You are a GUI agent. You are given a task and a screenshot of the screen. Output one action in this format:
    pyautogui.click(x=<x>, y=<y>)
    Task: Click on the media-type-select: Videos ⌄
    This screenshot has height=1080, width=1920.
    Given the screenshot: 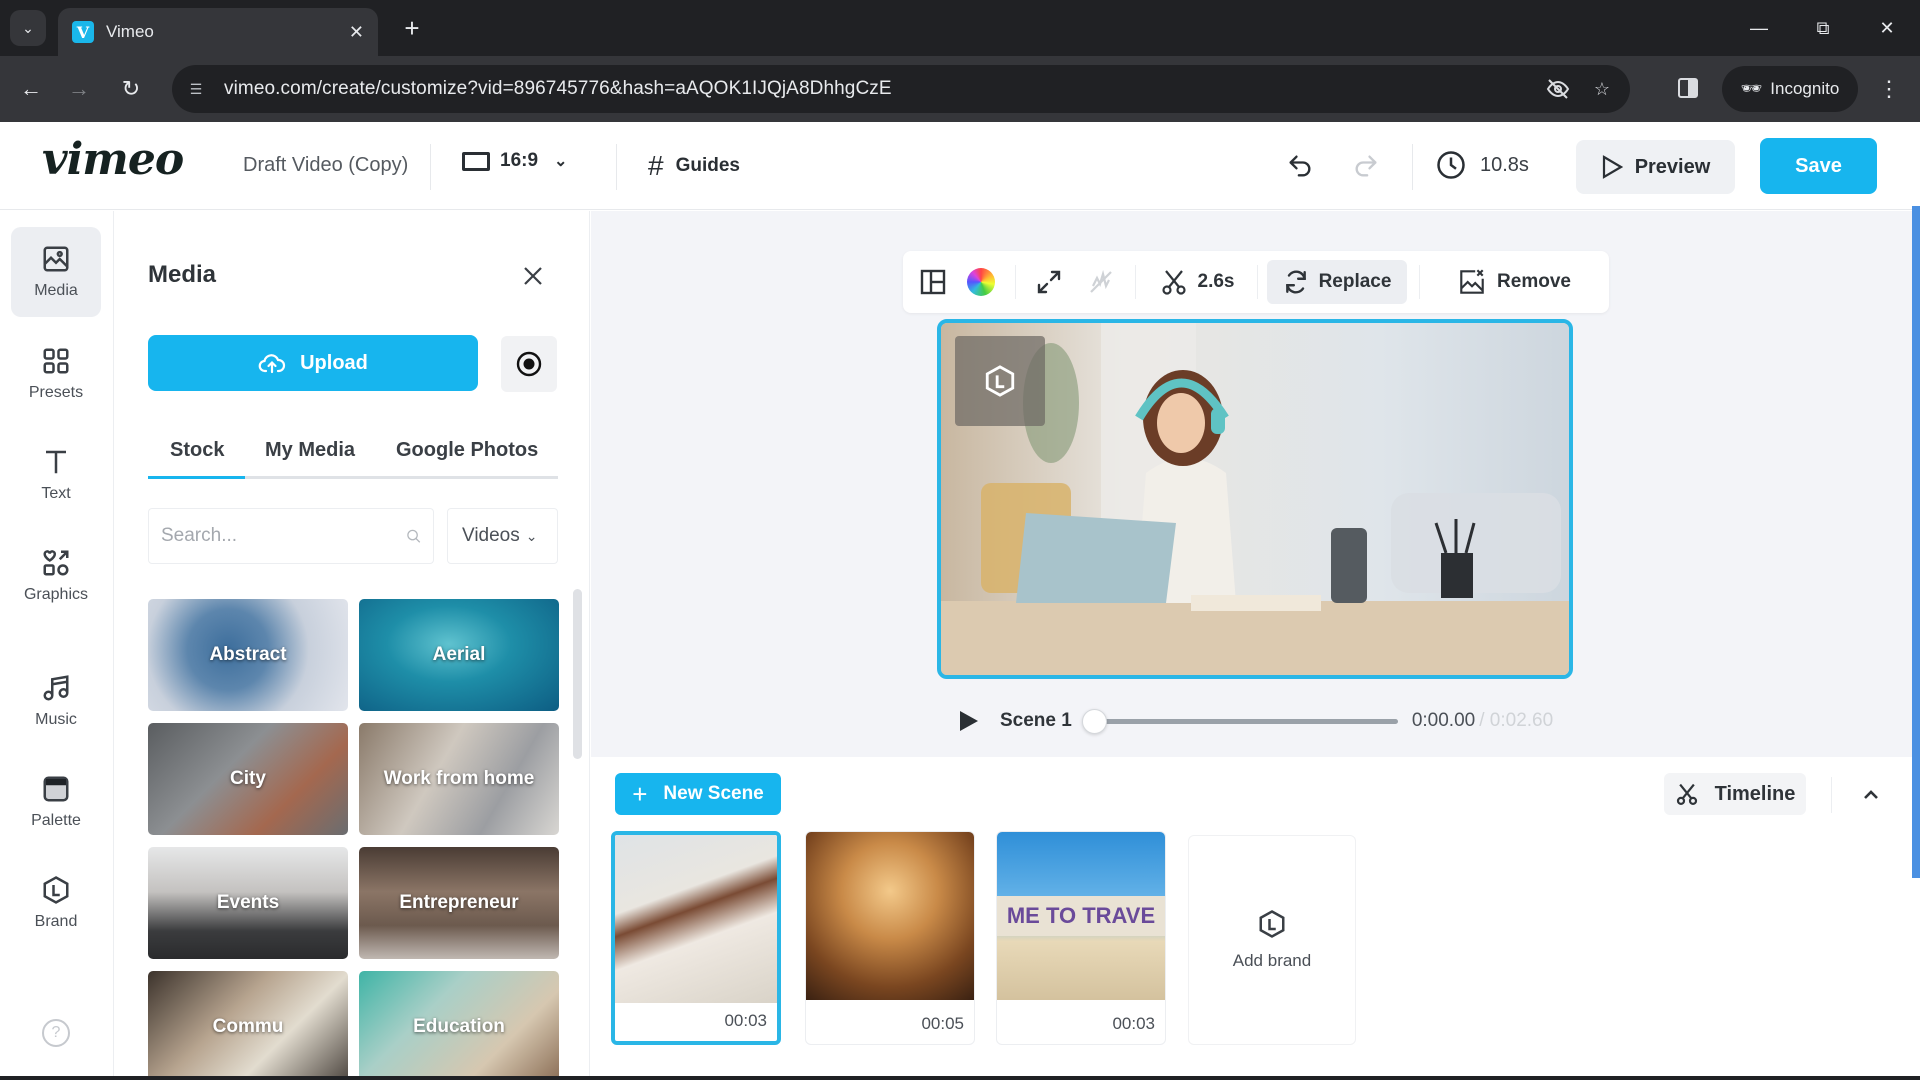 What is the action you would take?
    pyautogui.click(x=502, y=536)
    